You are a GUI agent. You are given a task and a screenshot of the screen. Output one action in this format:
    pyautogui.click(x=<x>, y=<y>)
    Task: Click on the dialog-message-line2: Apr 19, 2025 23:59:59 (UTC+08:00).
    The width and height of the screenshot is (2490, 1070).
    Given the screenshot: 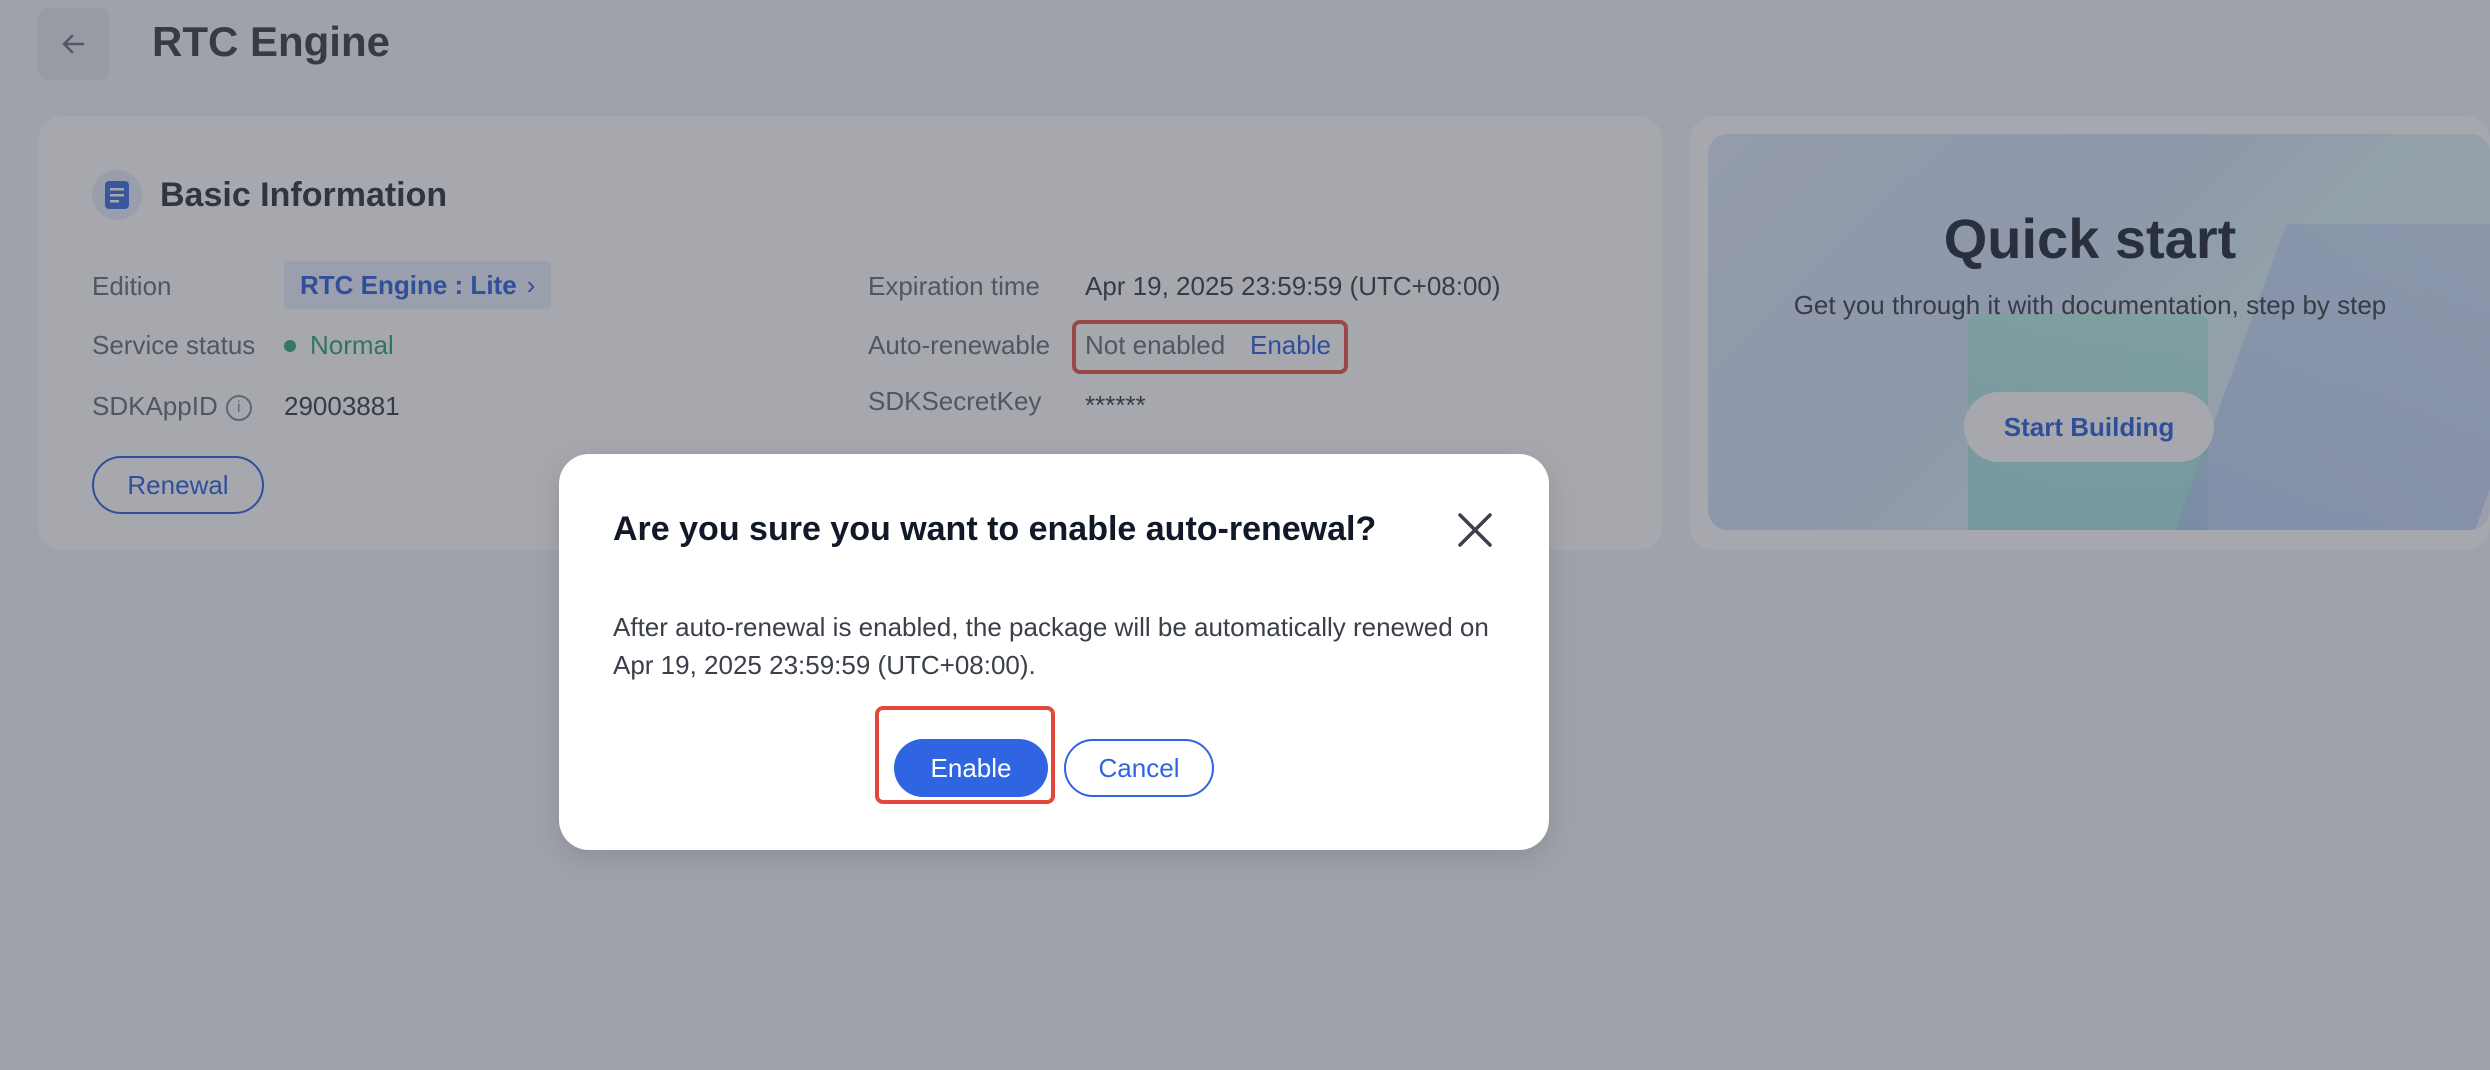 What is the action you would take?
    pyautogui.click(x=824, y=665)
    